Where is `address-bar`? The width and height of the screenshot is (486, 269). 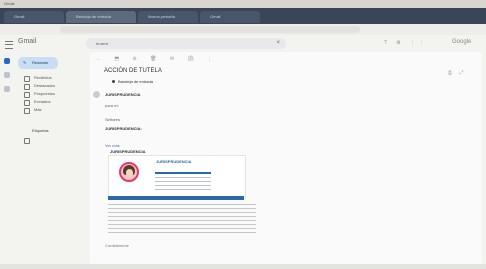
address-bar is located at coordinates (243, 29).